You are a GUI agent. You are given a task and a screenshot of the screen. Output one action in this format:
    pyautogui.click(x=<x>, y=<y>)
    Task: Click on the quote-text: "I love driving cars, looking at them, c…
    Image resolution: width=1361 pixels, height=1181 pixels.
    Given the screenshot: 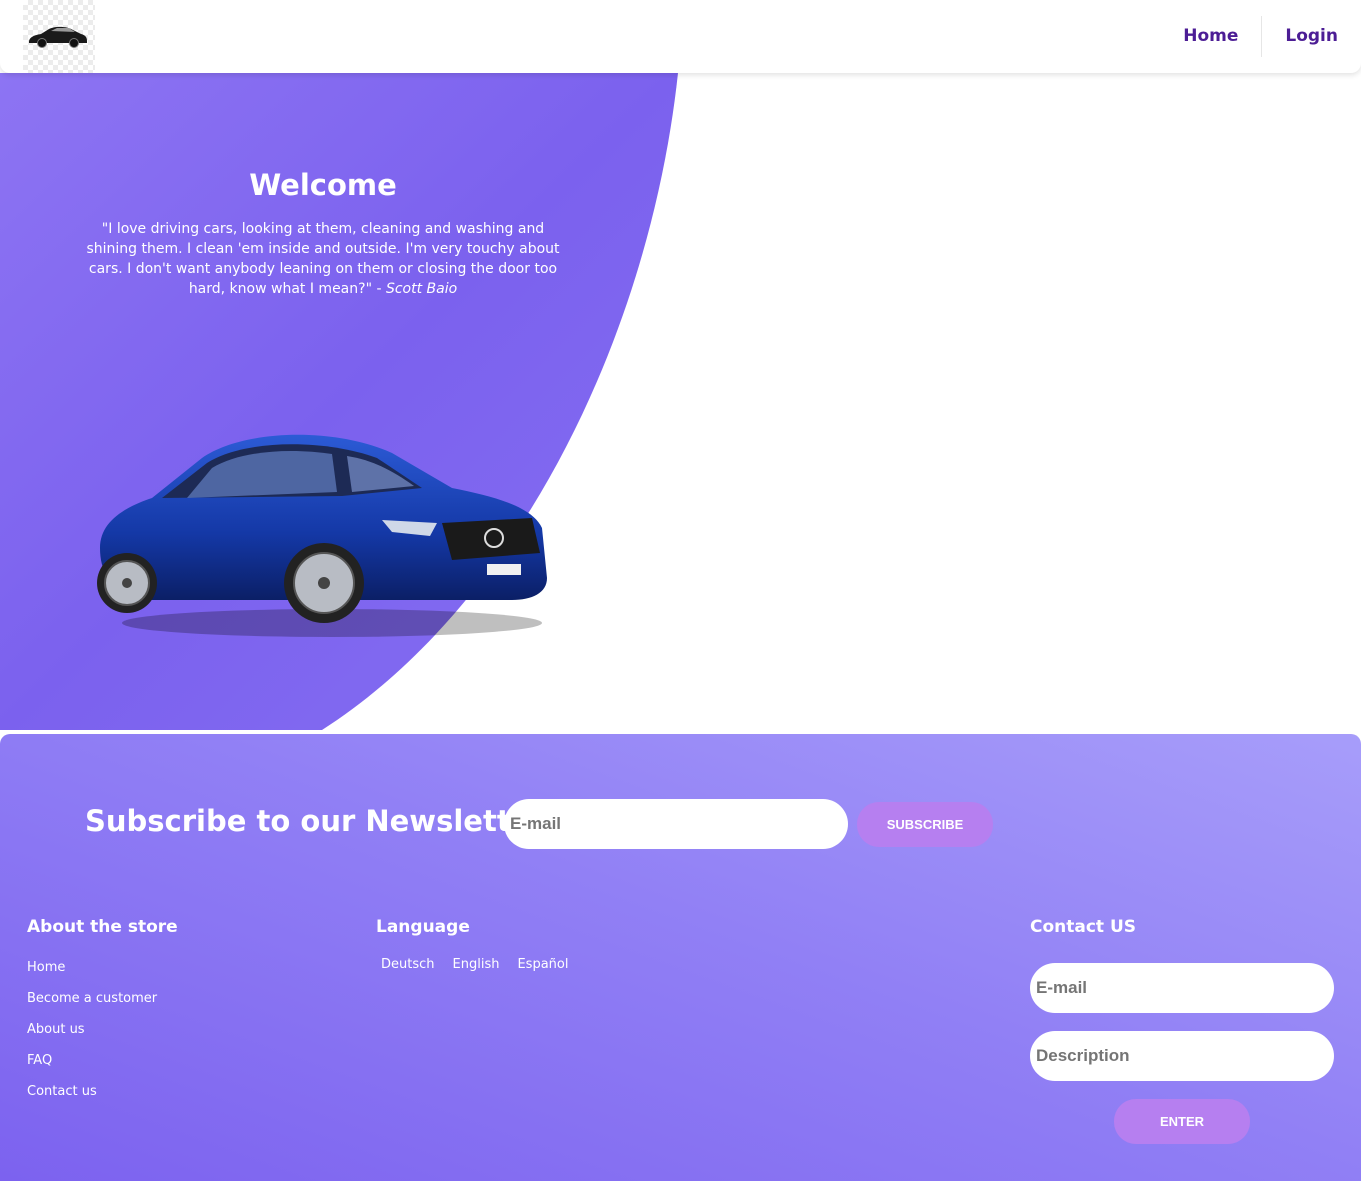 What is the action you would take?
    pyautogui.click(x=323, y=259)
    